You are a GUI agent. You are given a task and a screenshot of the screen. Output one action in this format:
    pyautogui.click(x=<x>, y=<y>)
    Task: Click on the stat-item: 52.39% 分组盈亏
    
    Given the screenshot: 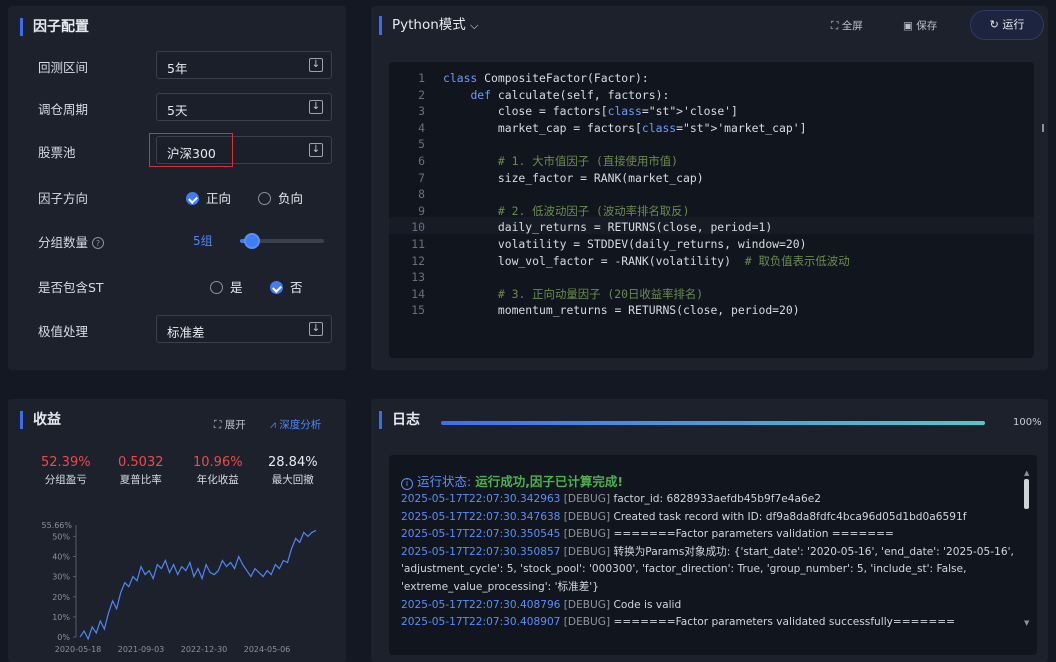 What is the action you would take?
    pyautogui.click(x=66, y=471)
    